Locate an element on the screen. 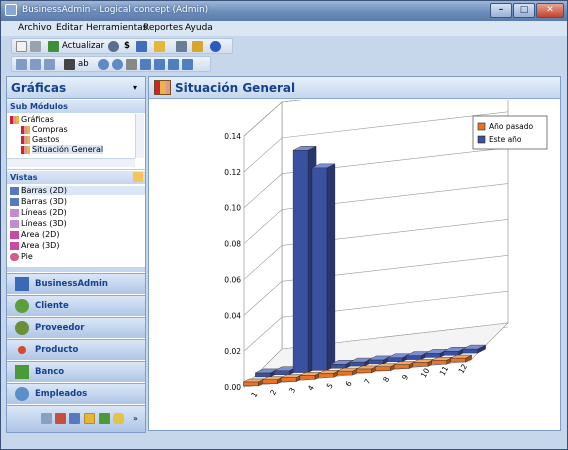 The width and height of the screenshot is (568, 450). nav-banco: Banco is located at coordinates (76, 371).